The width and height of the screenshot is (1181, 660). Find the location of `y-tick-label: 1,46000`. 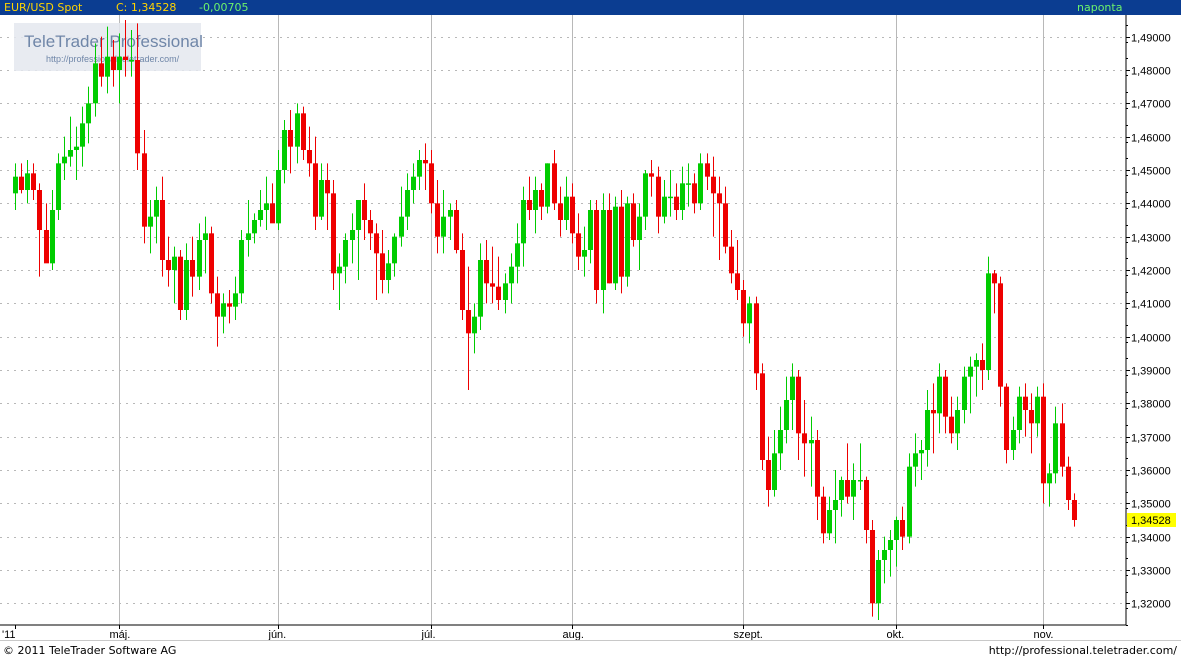

y-tick-label: 1,46000 is located at coordinates (1151, 139).